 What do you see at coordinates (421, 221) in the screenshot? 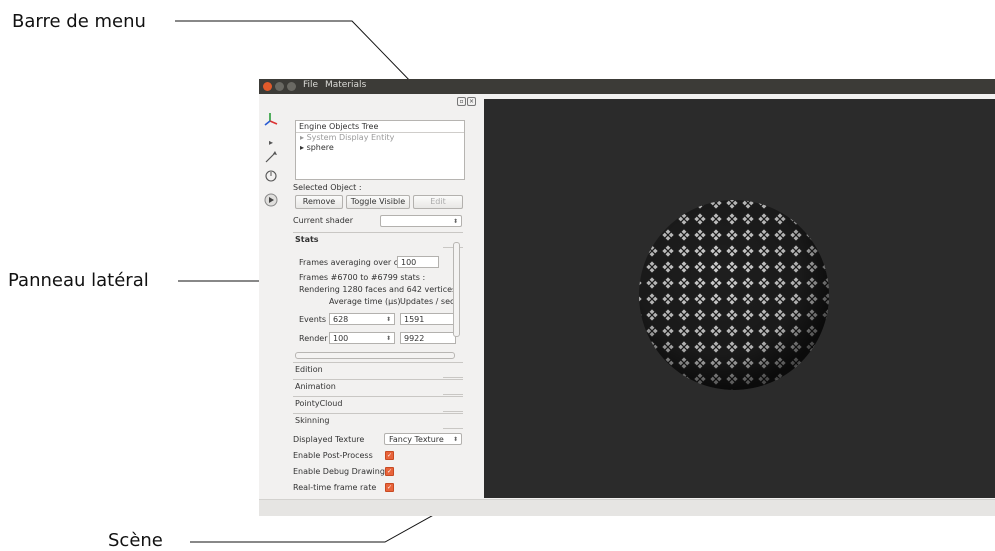
I see `current-shader-select: ⬍` at bounding box center [421, 221].